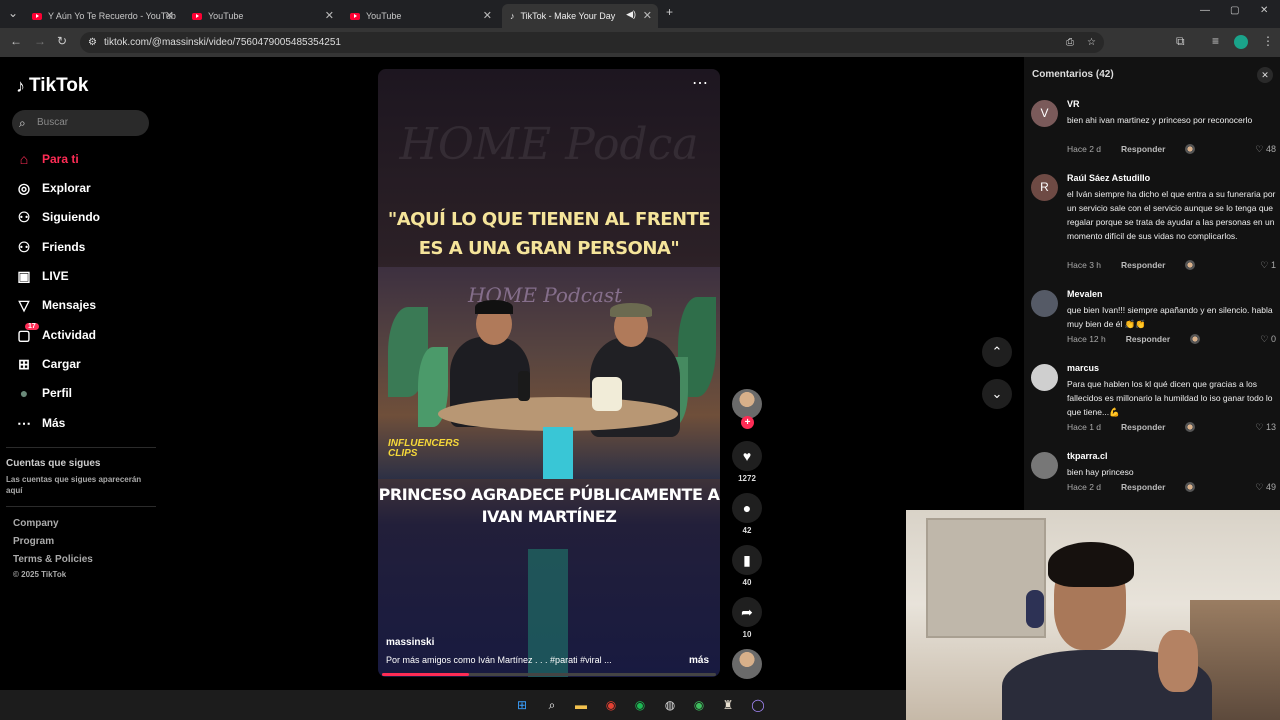 This screenshot has height=720, width=1280. Describe the element at coordinates (57, 217) in the screenshot. I see `sidebar-item-siguiendo: ⚇ Siguiendo` at that location.